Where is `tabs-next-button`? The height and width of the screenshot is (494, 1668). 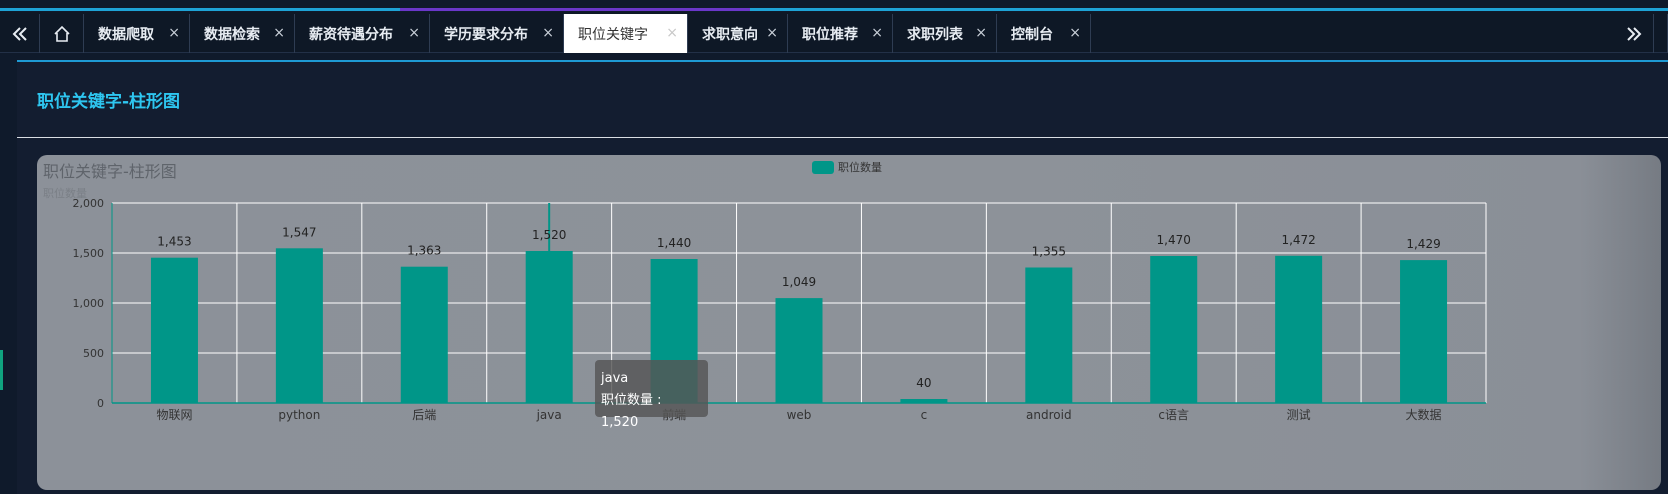 tabs-next-button is located at coordinates (1634, 33).